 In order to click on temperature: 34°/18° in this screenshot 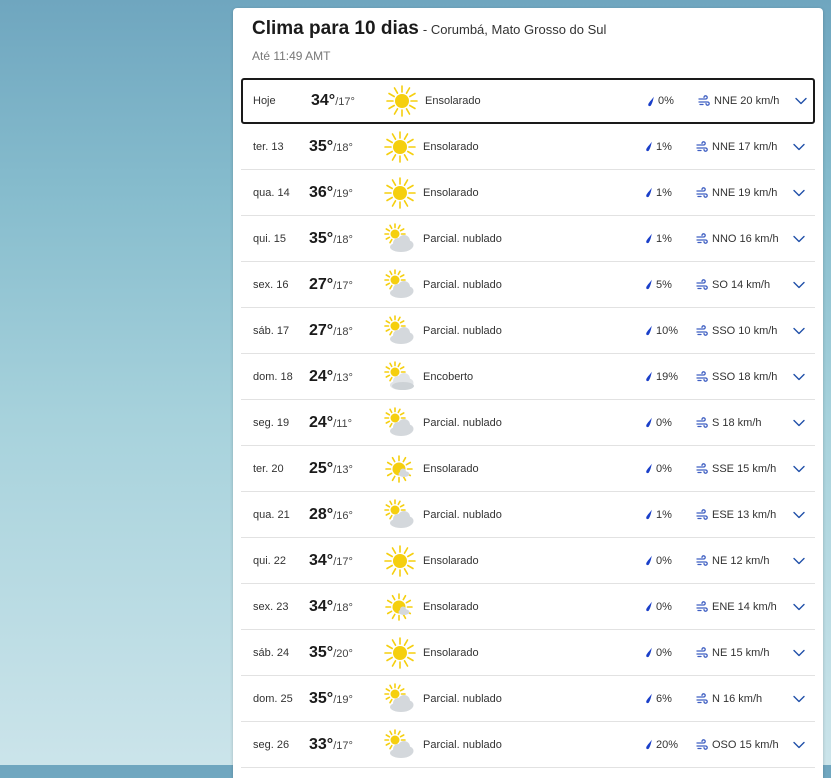, I will do `click(331, 607)`.